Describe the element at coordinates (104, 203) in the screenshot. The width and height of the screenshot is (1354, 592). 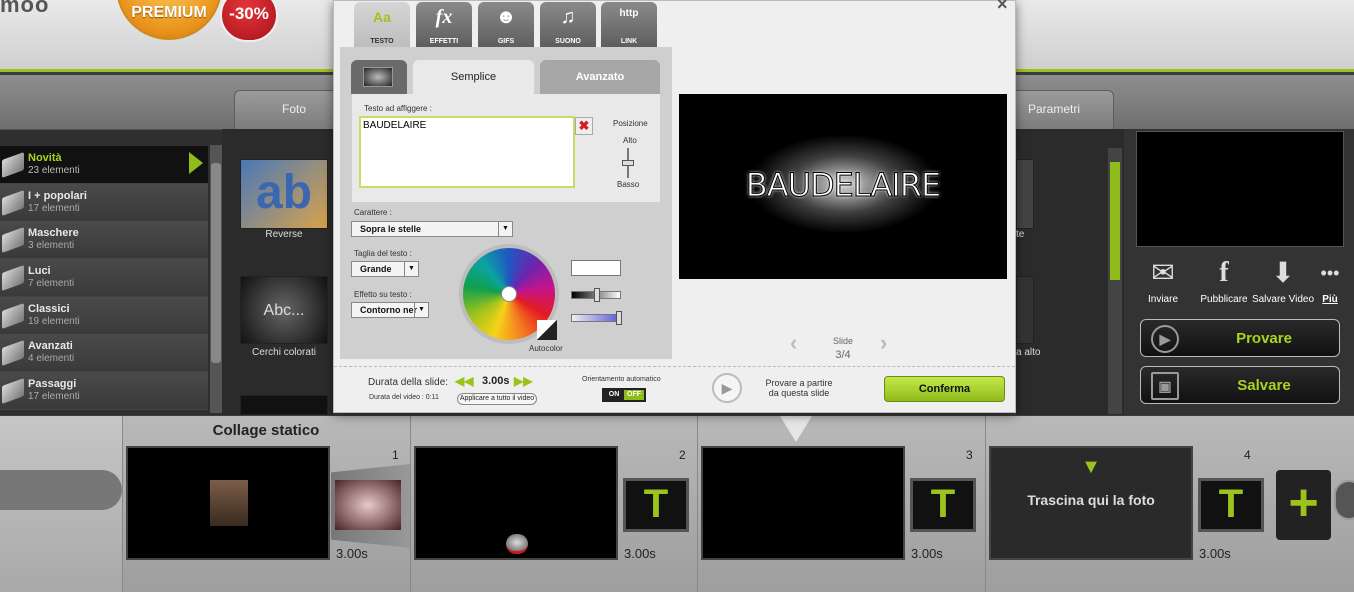
I see `category-item-popolari: I + popolari 17 elementi` at that location.